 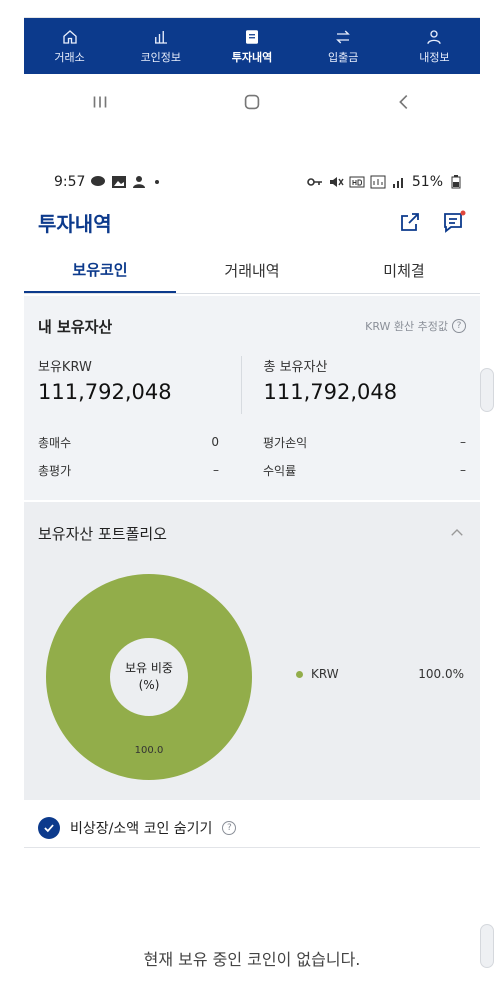 What do you see at coordinates (454, 222) in the screenshot?
I see `chat-notification-icon` at bounding box center [454, 222].